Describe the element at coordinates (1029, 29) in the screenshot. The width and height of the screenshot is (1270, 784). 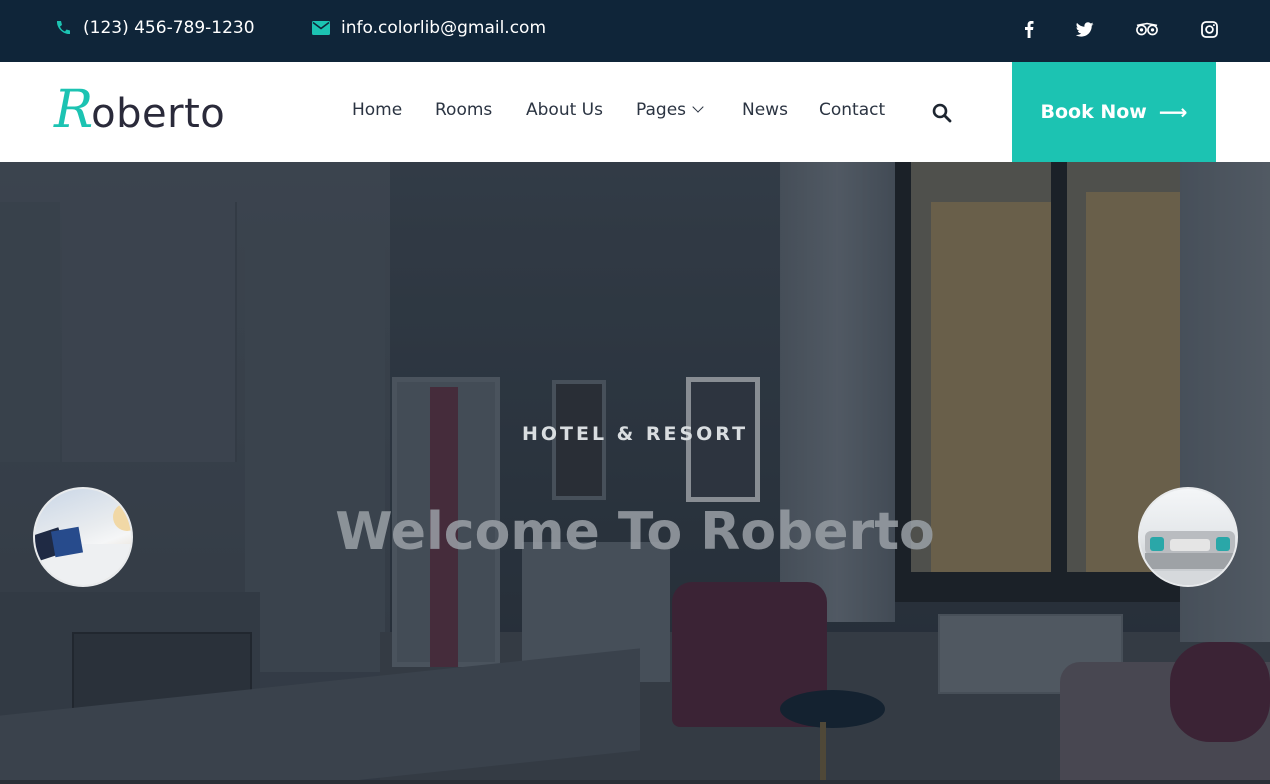
I see `facebook-icon` at that location.